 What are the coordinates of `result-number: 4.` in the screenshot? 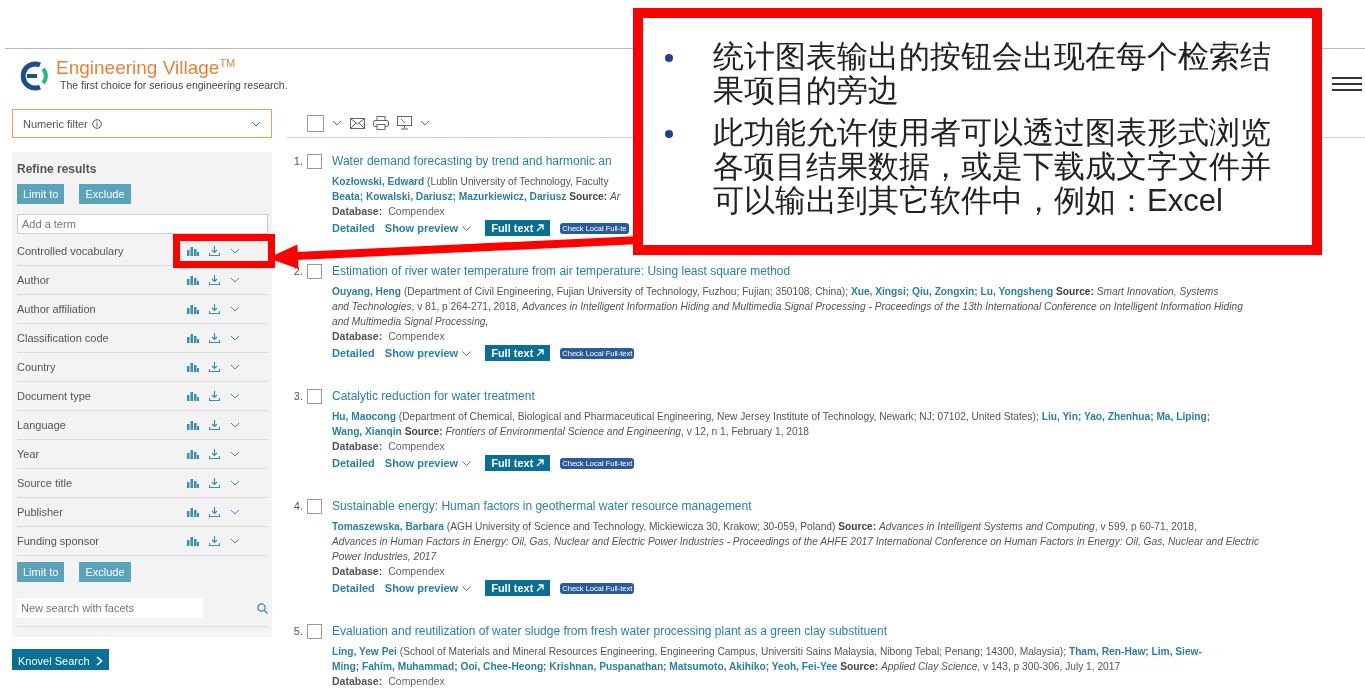 It's located at (297, 506).